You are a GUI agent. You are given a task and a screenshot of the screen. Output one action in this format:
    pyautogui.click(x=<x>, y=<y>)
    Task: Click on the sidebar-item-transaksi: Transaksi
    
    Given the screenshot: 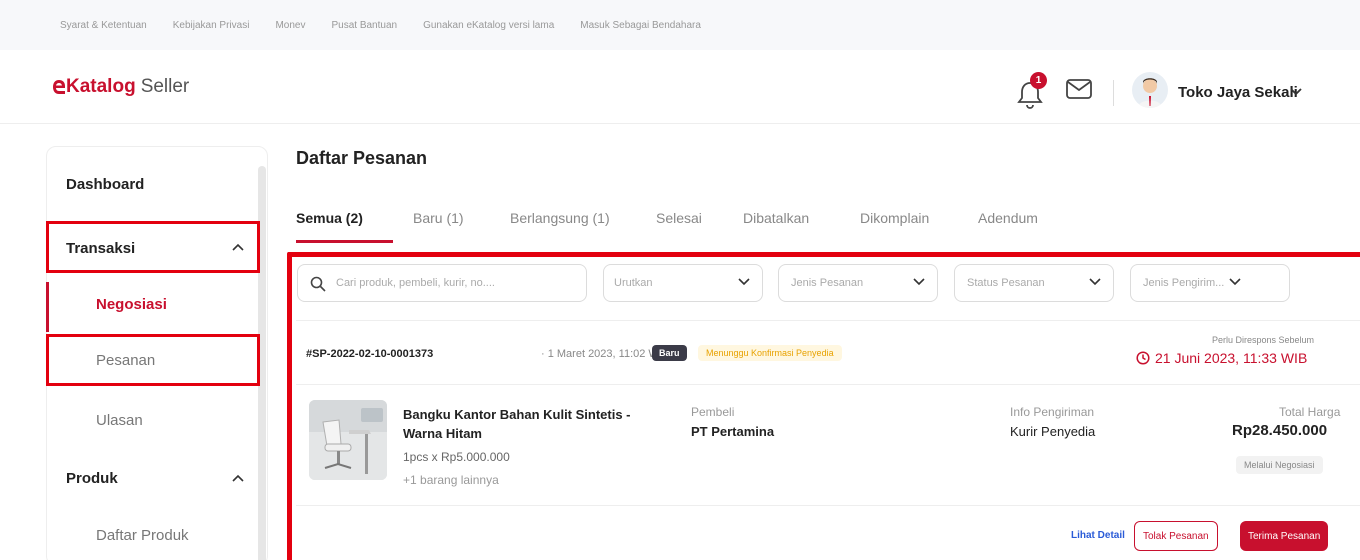 What is the action you would take?
    pyautogui.click(x=100, y=248)
    